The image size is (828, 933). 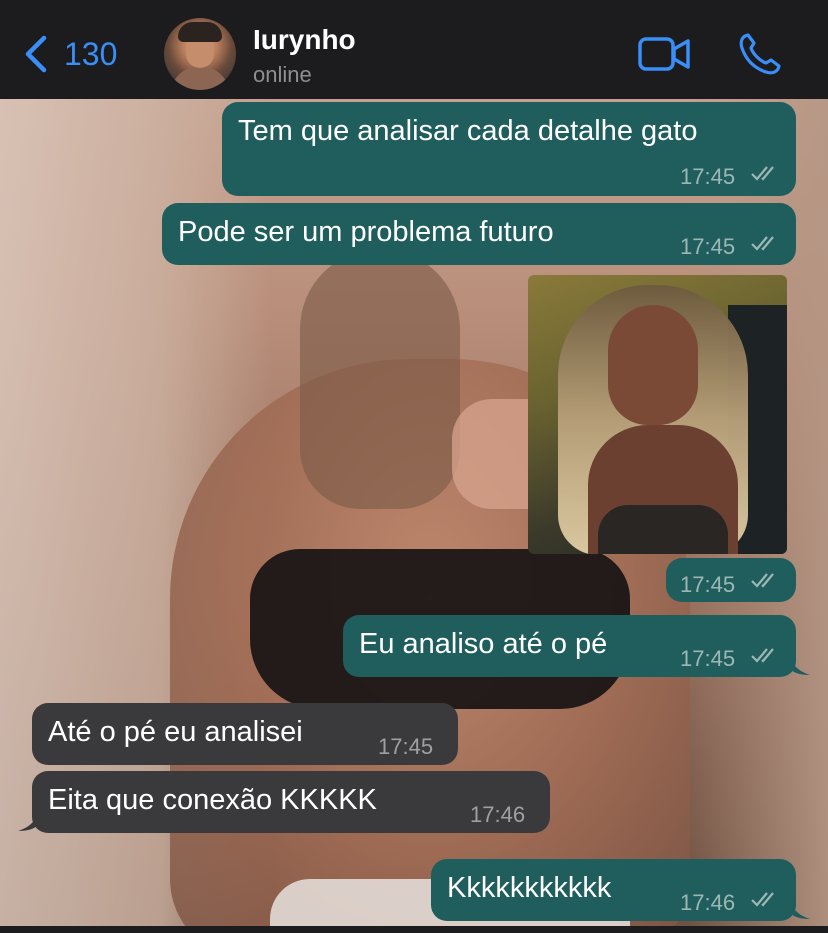 I want to click on avatar, so click(x=200, y=54).